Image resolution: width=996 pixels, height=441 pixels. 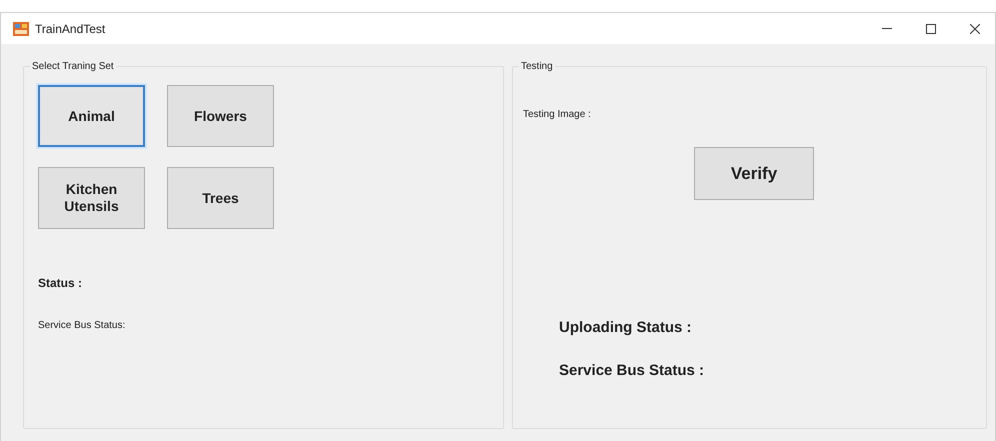 I want to click on group-title: Testing, so click(x=537, y=66).